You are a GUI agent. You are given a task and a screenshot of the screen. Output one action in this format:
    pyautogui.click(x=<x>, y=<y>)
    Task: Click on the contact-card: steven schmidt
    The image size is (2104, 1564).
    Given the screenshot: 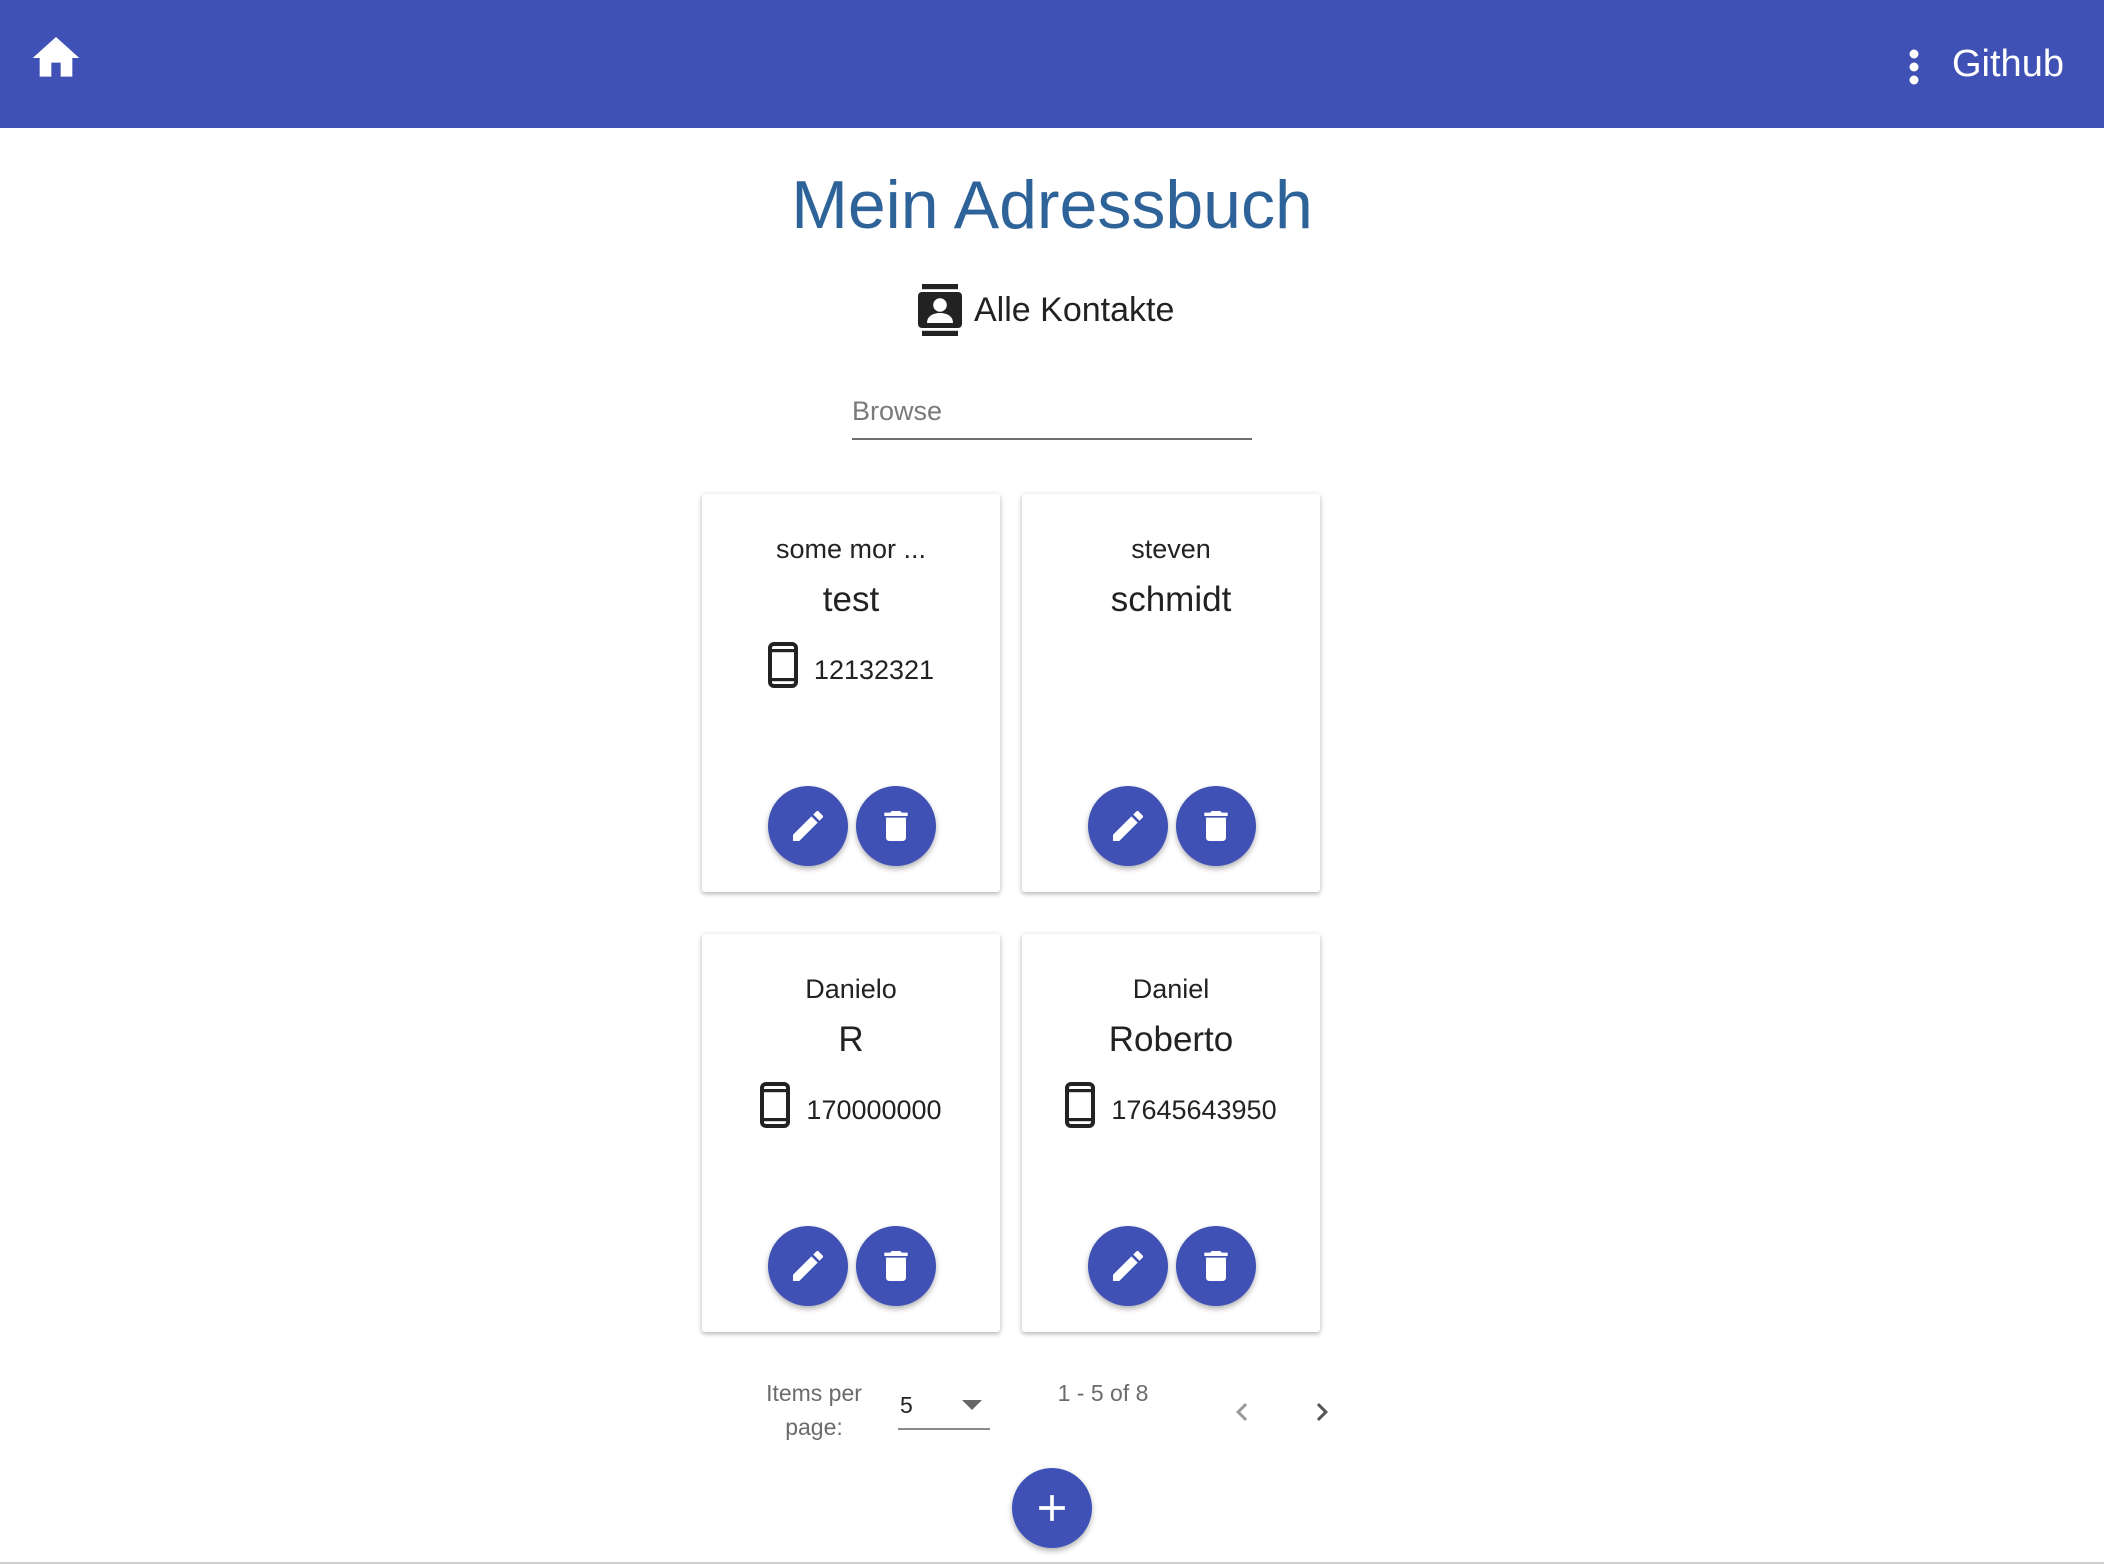 What is the action you would take?
    pyautogui.click(x=1171, y=693)
    